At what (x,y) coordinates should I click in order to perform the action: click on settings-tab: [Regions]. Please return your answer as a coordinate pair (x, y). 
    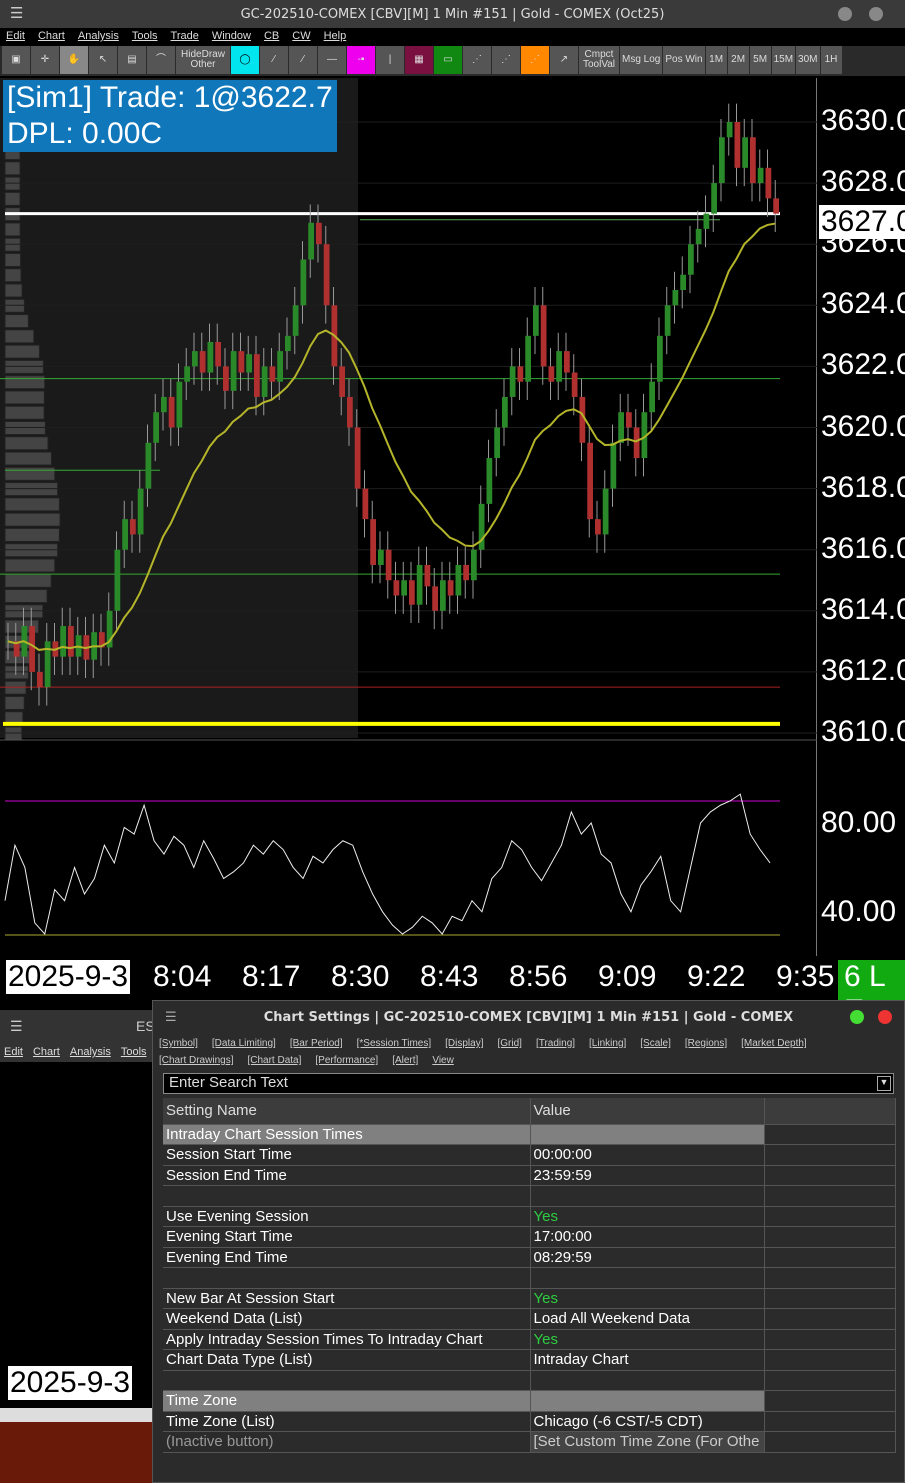
    Looking at the image, I should click on (706, 1043).